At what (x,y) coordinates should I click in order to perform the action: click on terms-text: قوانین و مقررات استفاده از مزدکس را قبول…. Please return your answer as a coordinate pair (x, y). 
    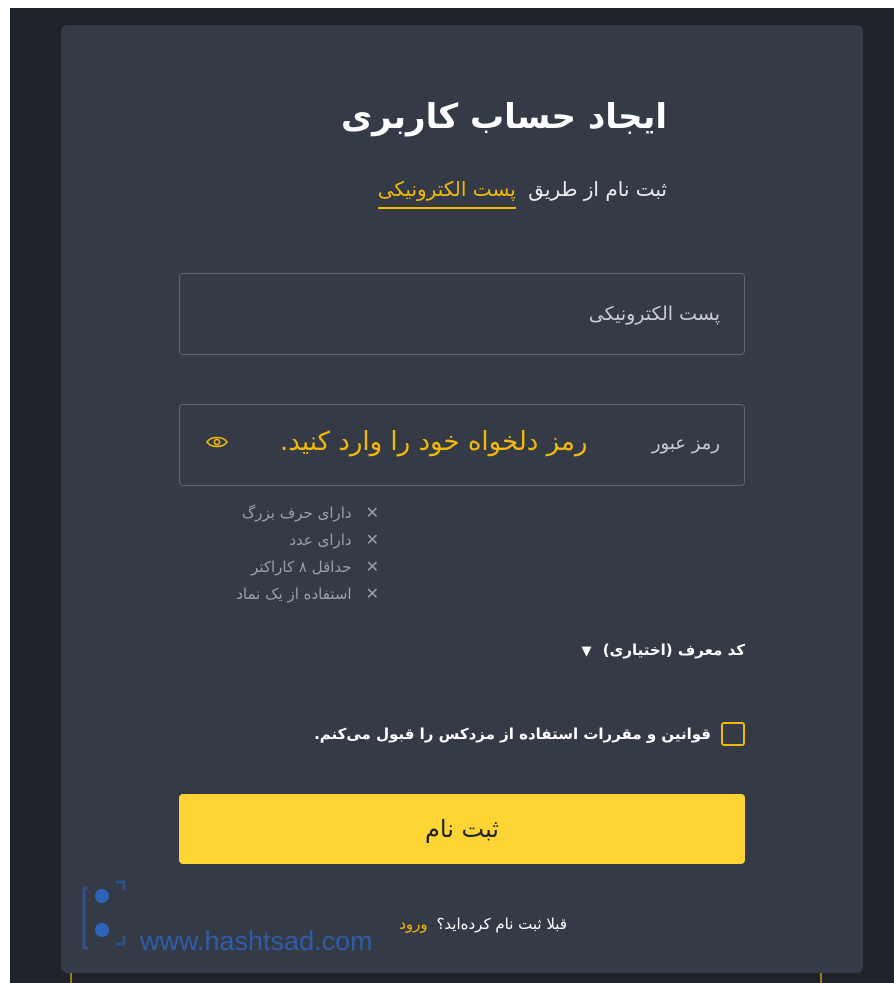
    Looking at the image, I should click on (512, 734).